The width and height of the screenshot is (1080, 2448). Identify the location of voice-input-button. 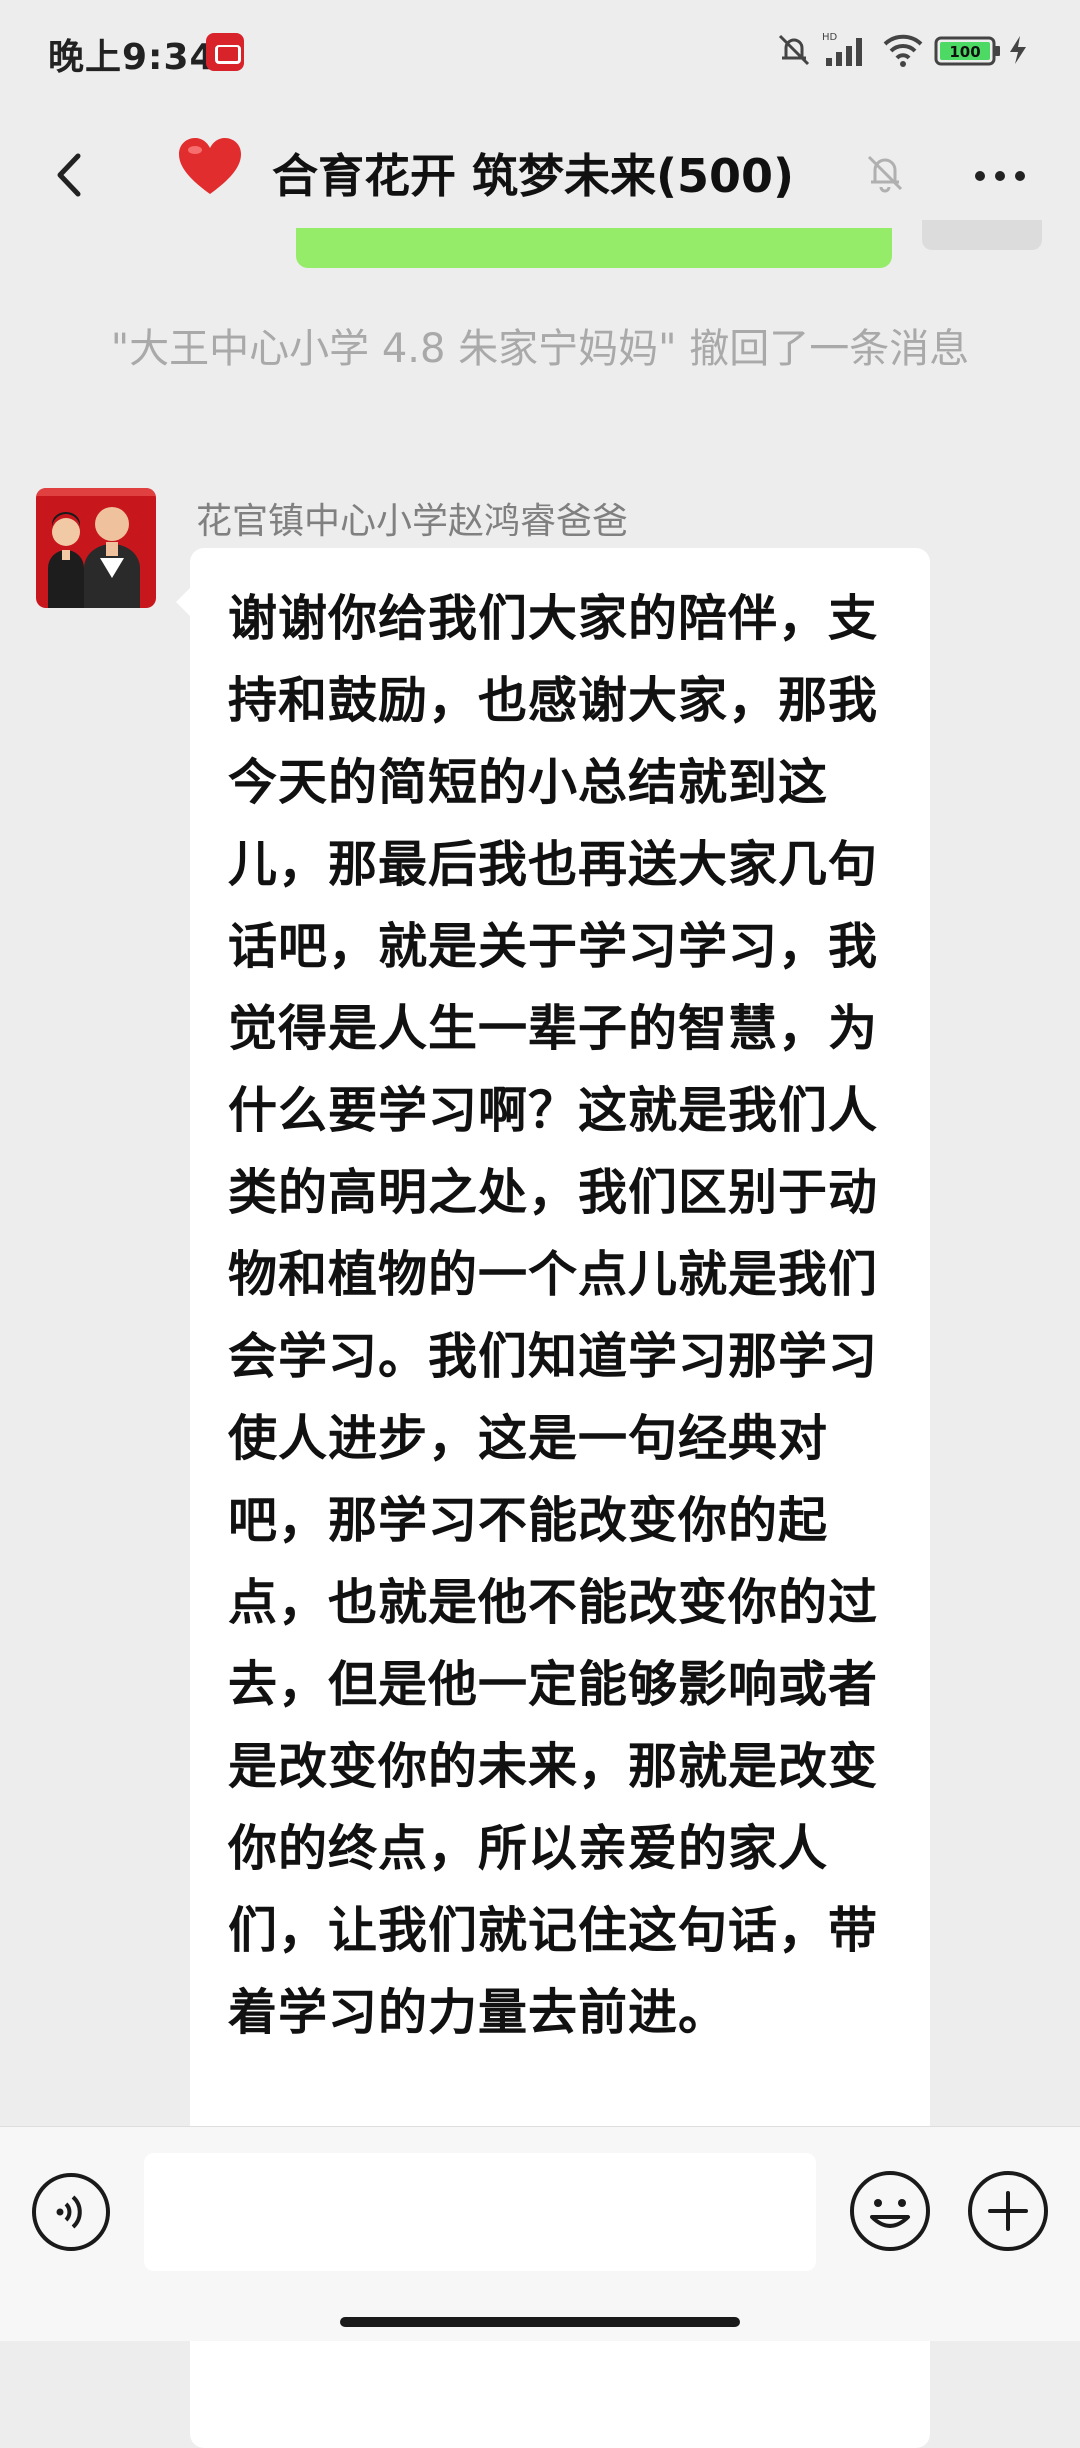
(71, 2212).